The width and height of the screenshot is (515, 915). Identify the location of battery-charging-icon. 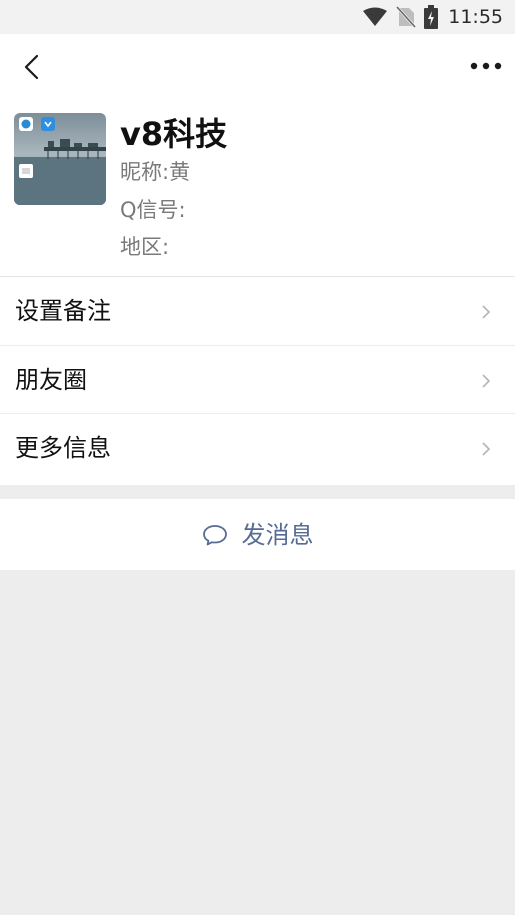
(431, 17).